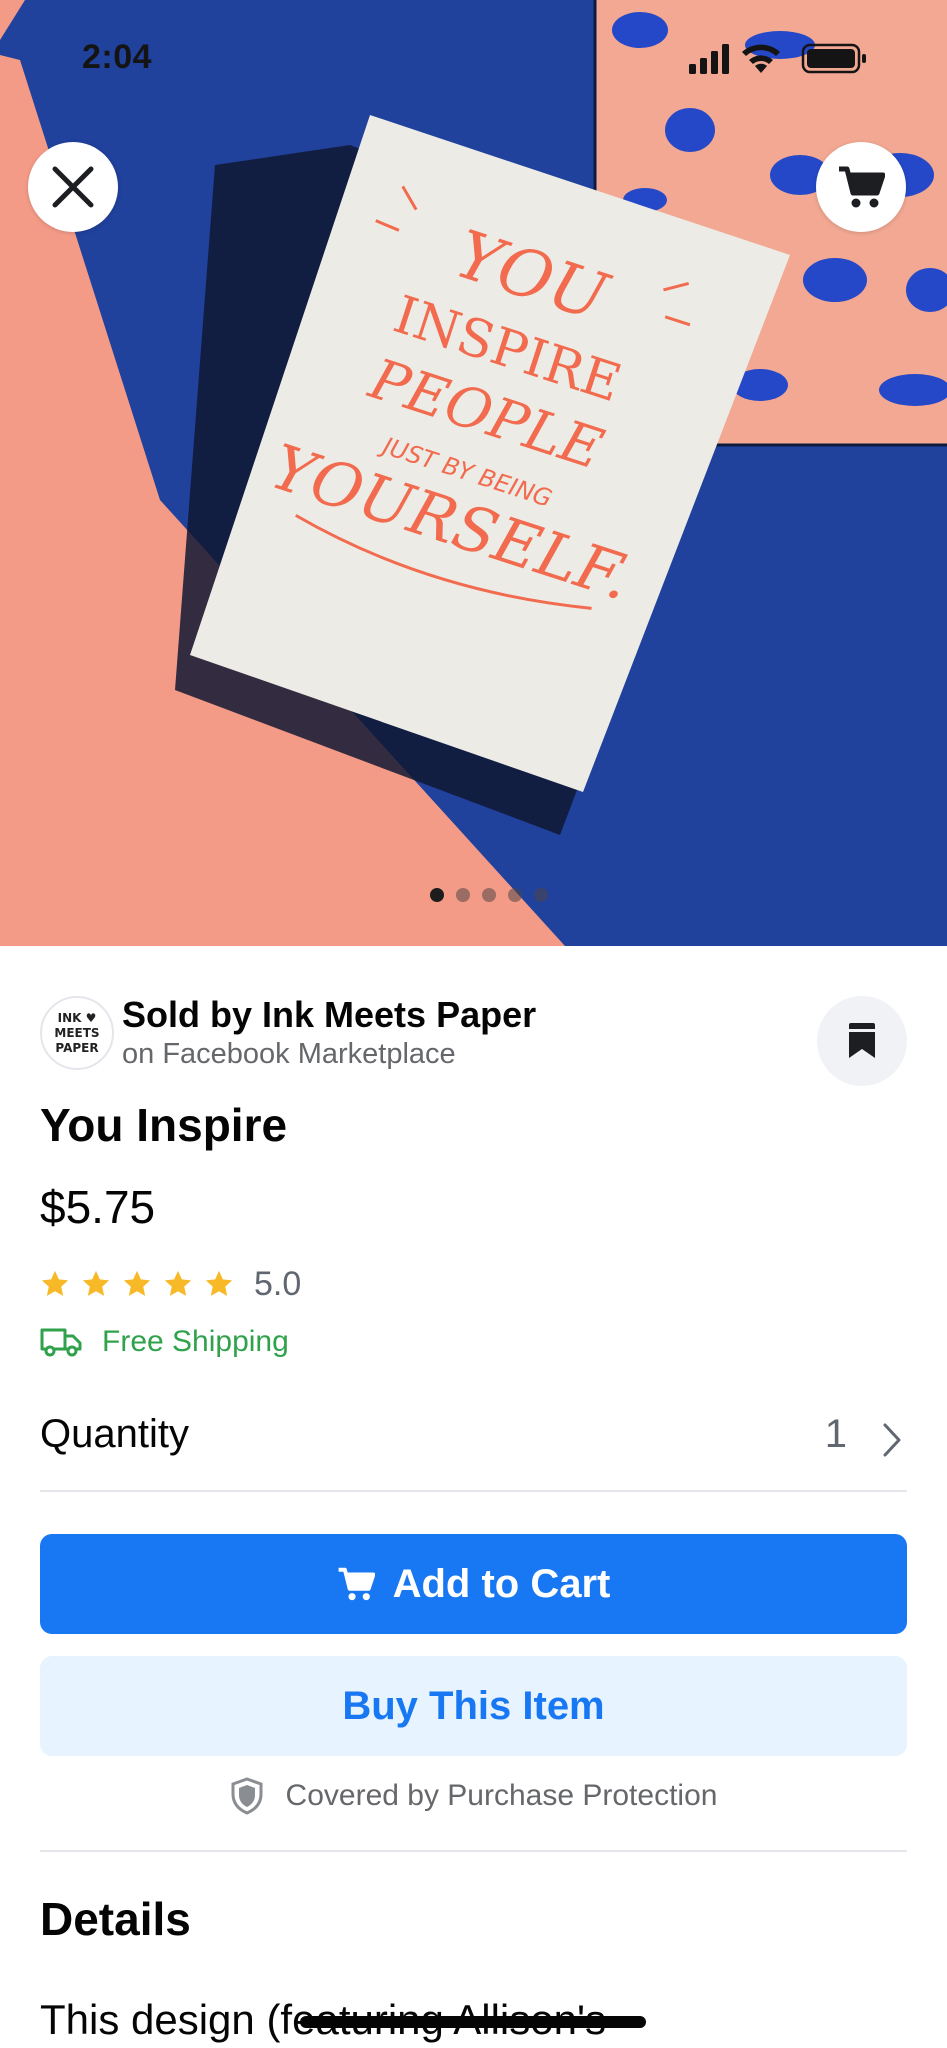 Image resolution: width=947 pixels, height=2048 pixels. I want to click on signal-icon, so click(709, 59).